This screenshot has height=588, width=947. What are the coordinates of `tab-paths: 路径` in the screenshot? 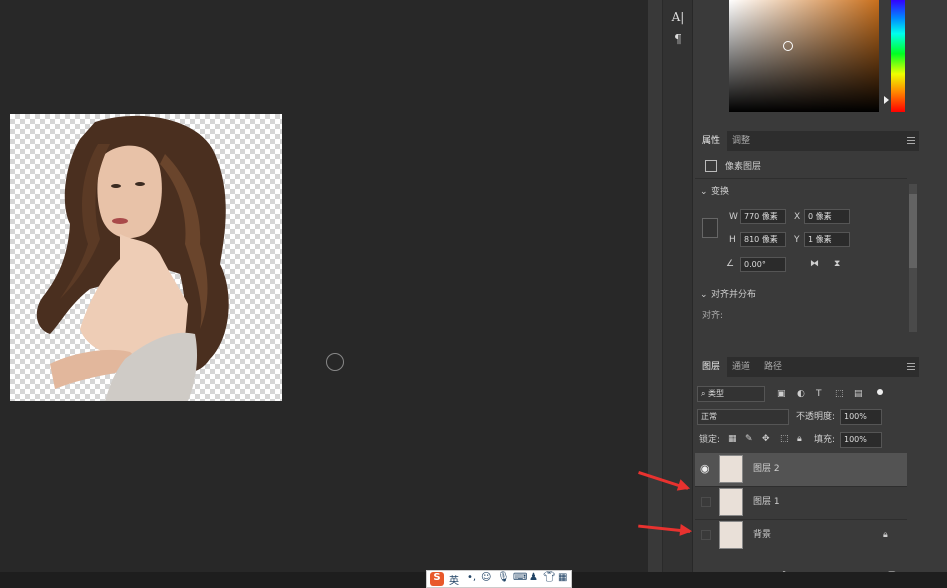 It's located at (773, 367).